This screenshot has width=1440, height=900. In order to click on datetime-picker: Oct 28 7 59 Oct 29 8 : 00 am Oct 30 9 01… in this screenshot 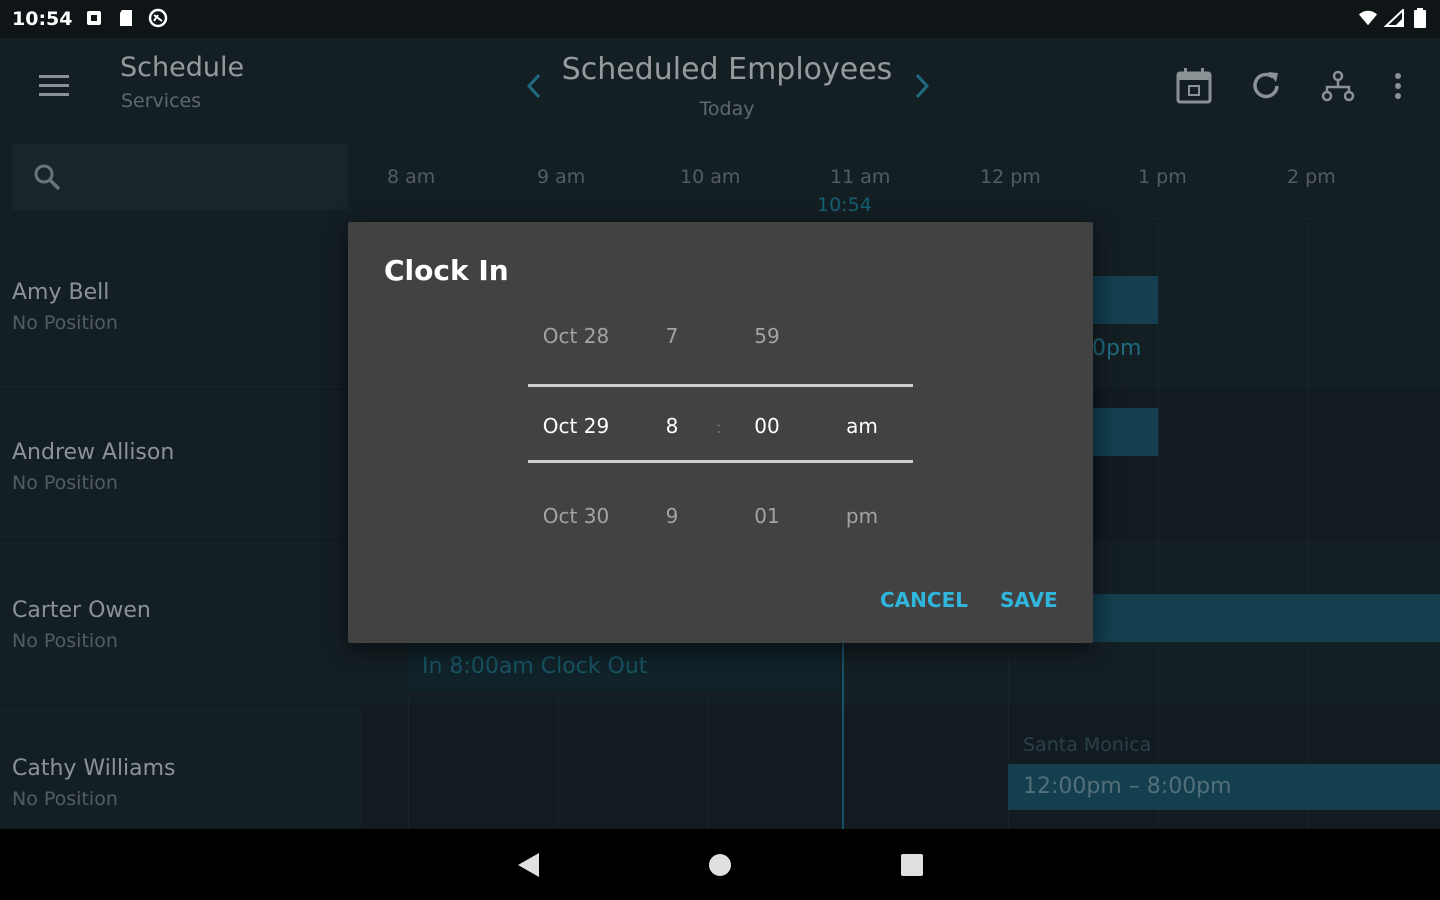, I will do `click(720, 437)`.